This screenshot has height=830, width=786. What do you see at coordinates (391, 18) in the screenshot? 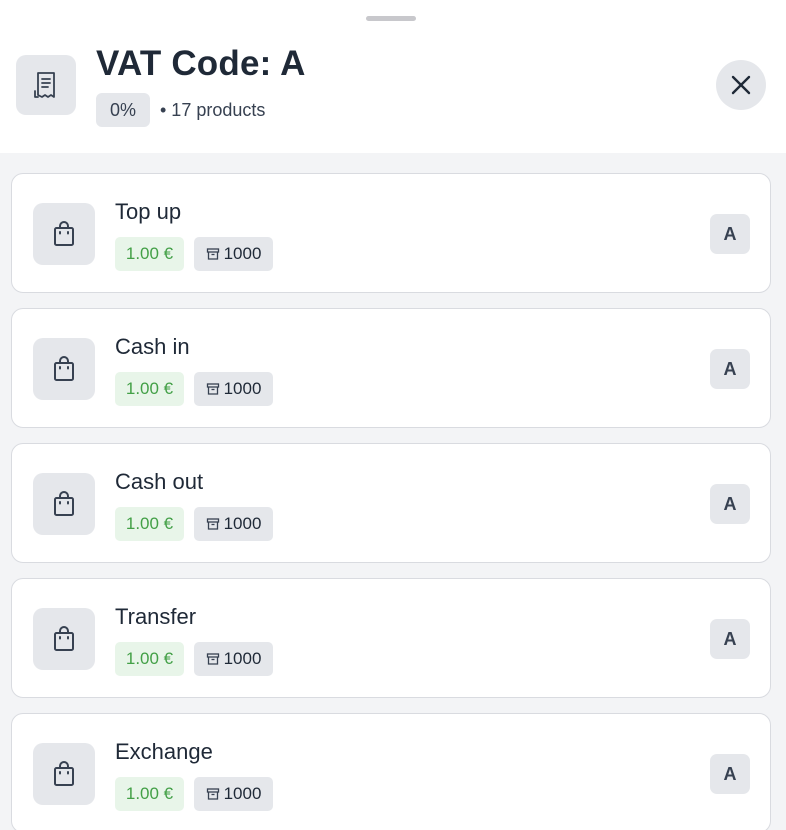
I see `drag-handle` at bounding box center [391, 18].